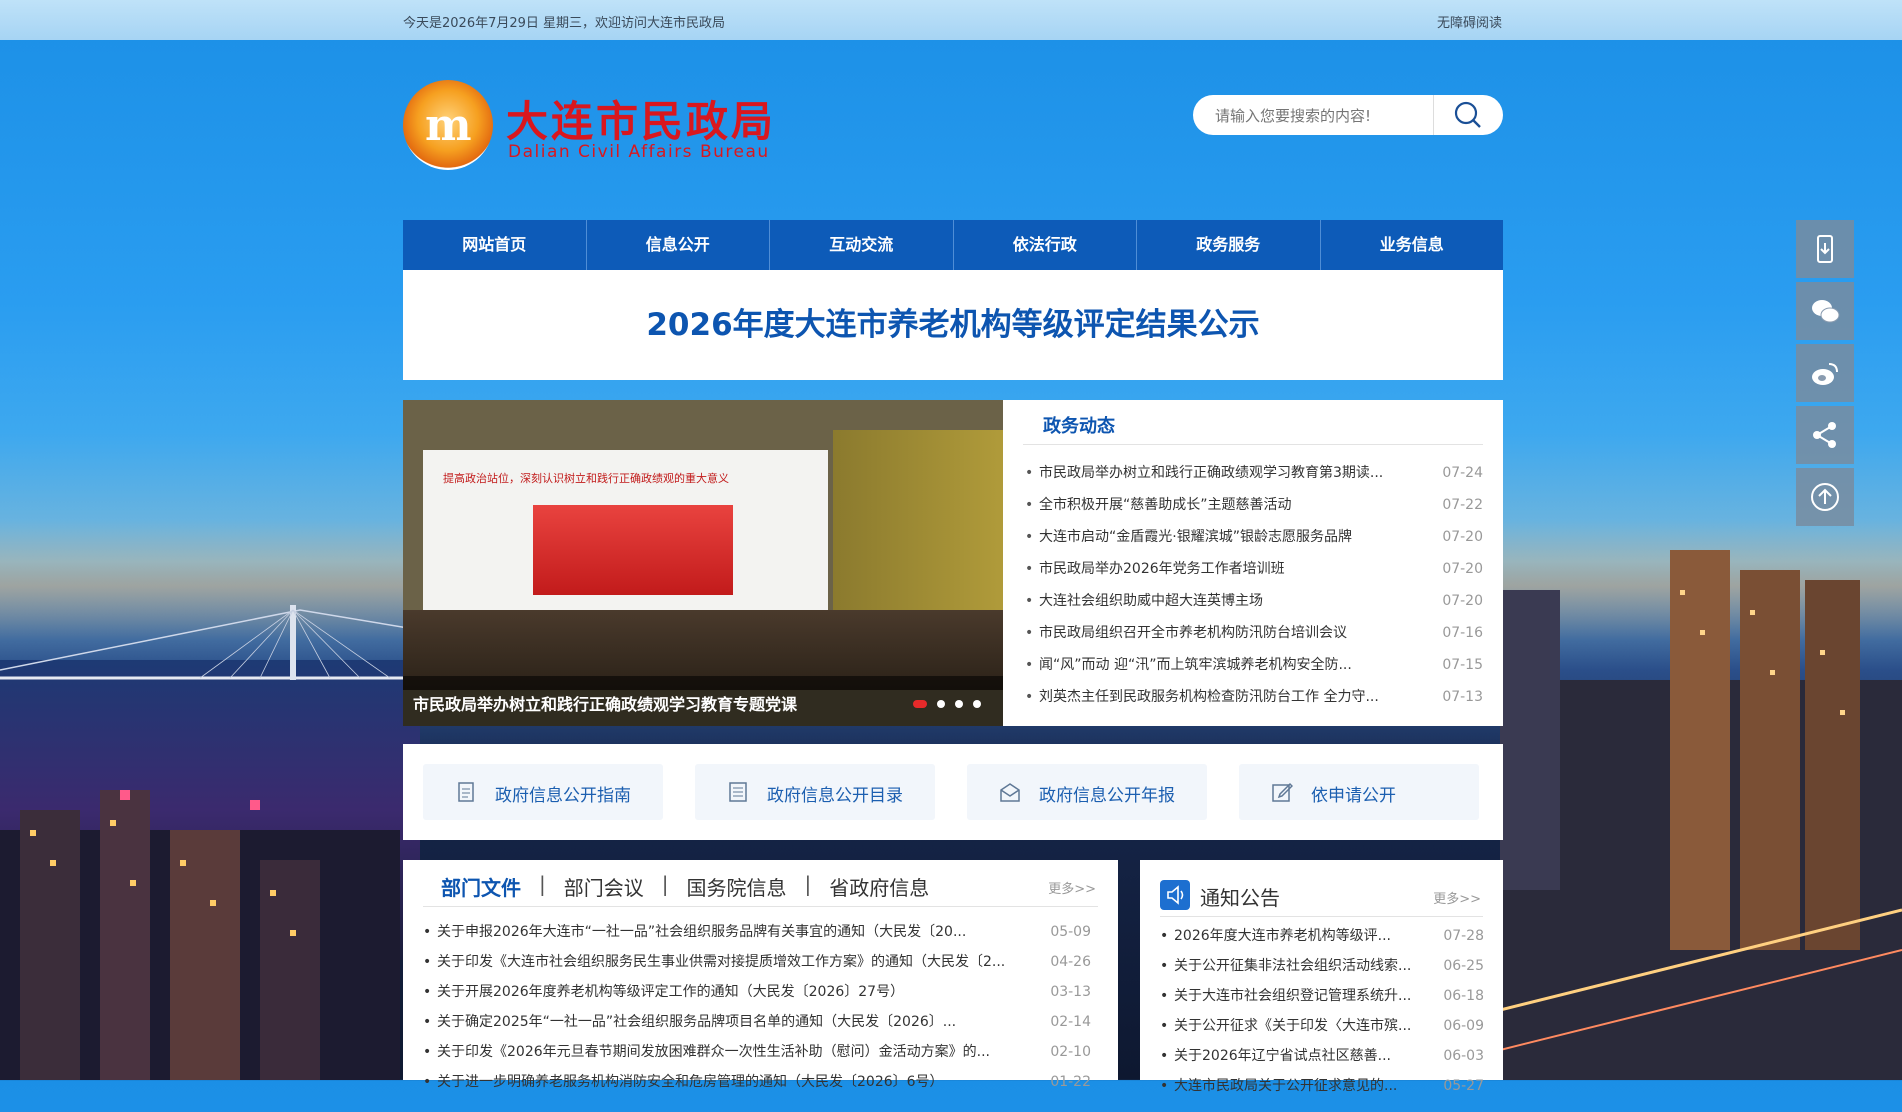 The height and width of the screenshot is (1112, 1902). Describe the element at coordinates (953, 792) in the screenshot. I see `quick-links-bar: 政府信息公开指南 政府信息公开目录 政府信息公开年报 依申请公开` at that location.